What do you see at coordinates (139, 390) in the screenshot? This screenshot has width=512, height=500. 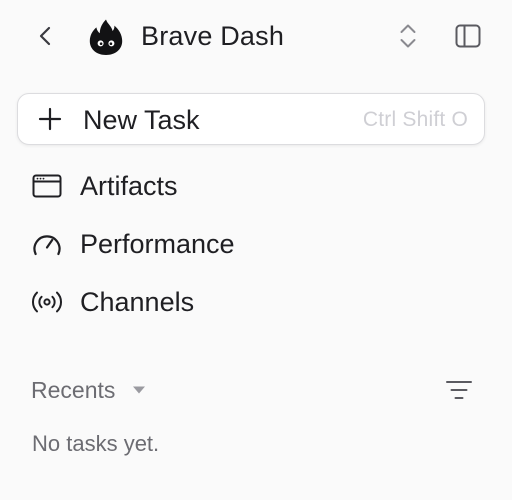 I see `caret-down-icon` at bounding box center [139, 390].